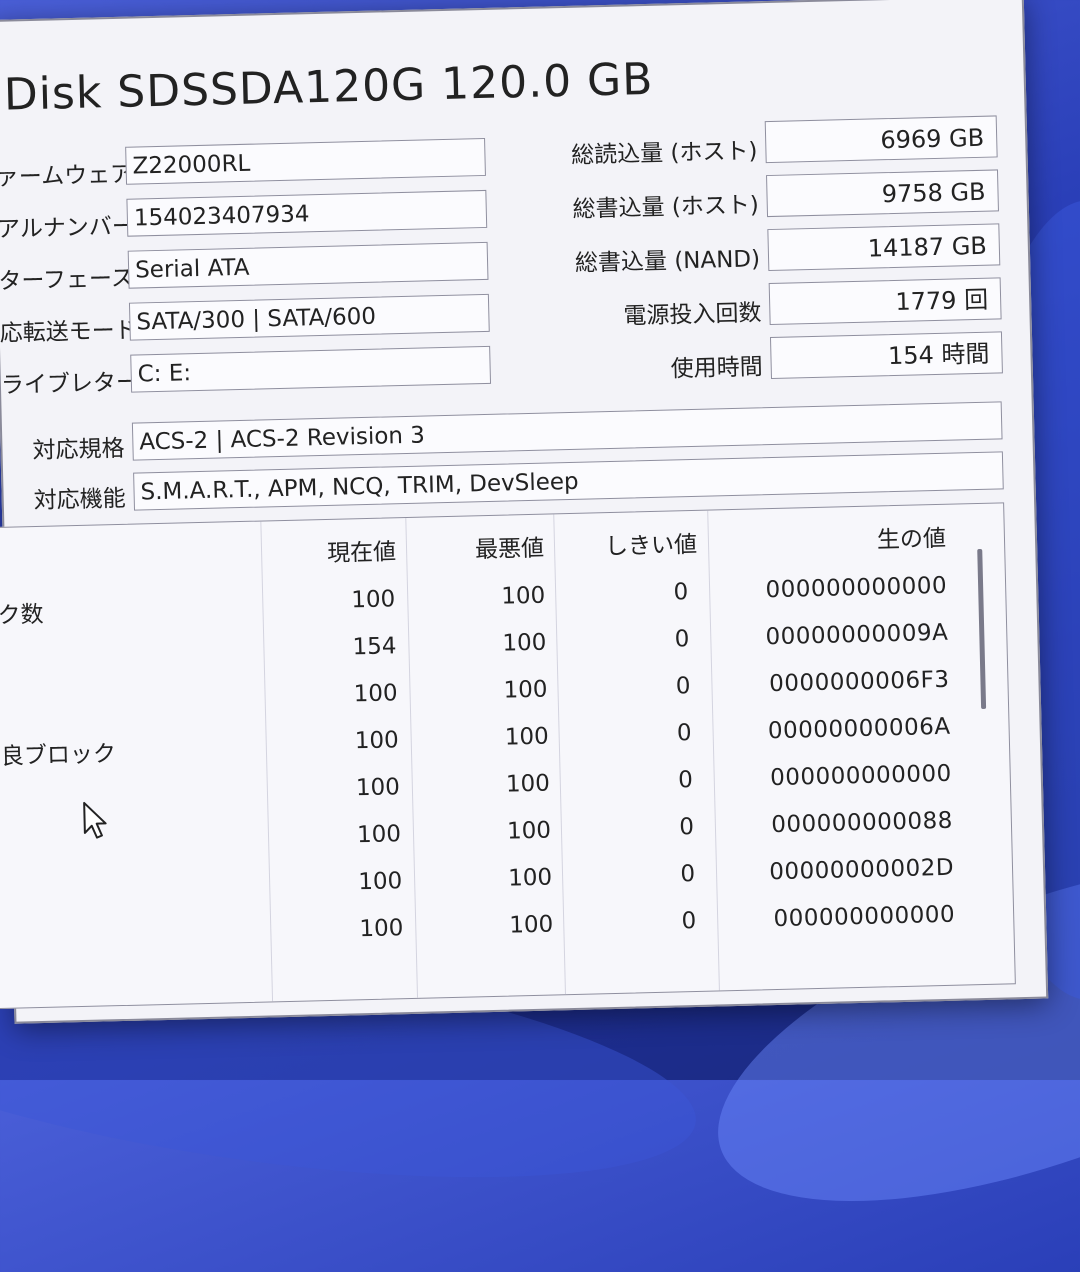 Image resolution: width=1080 pixels, height=1272 pixels. I want to click on right-field-label: 総書込量 (ホスト), so click(666, 207).